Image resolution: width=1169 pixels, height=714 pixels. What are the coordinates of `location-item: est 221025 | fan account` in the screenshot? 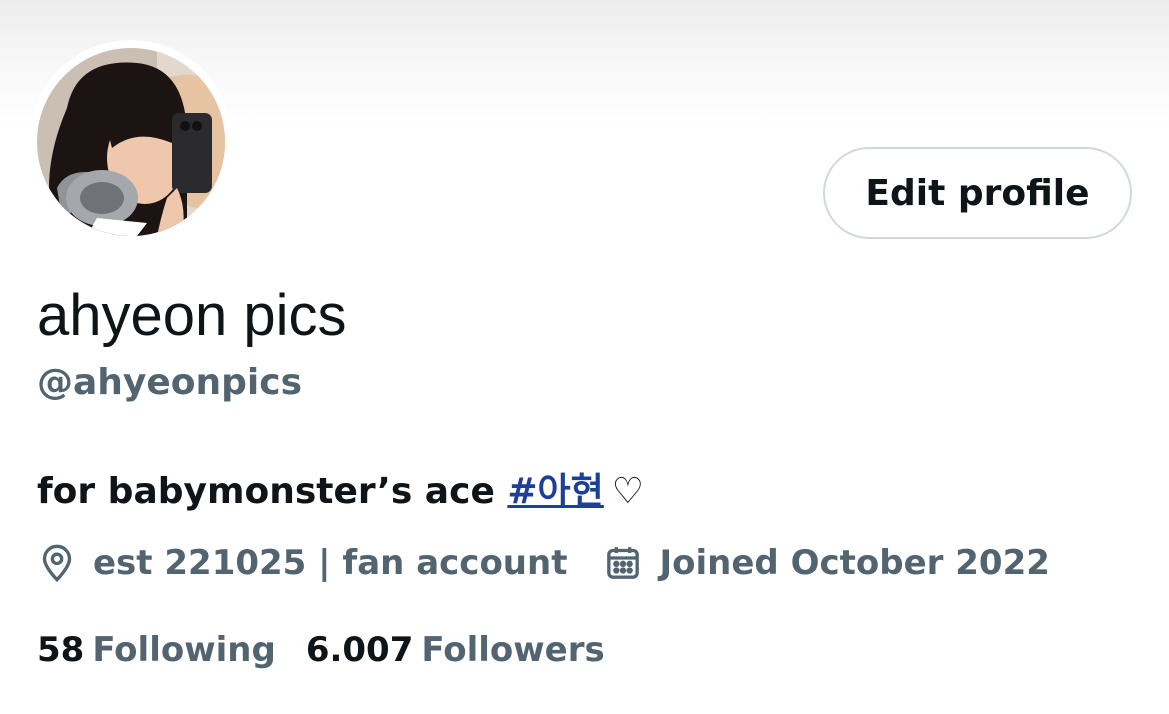 It's located at (302, 563).